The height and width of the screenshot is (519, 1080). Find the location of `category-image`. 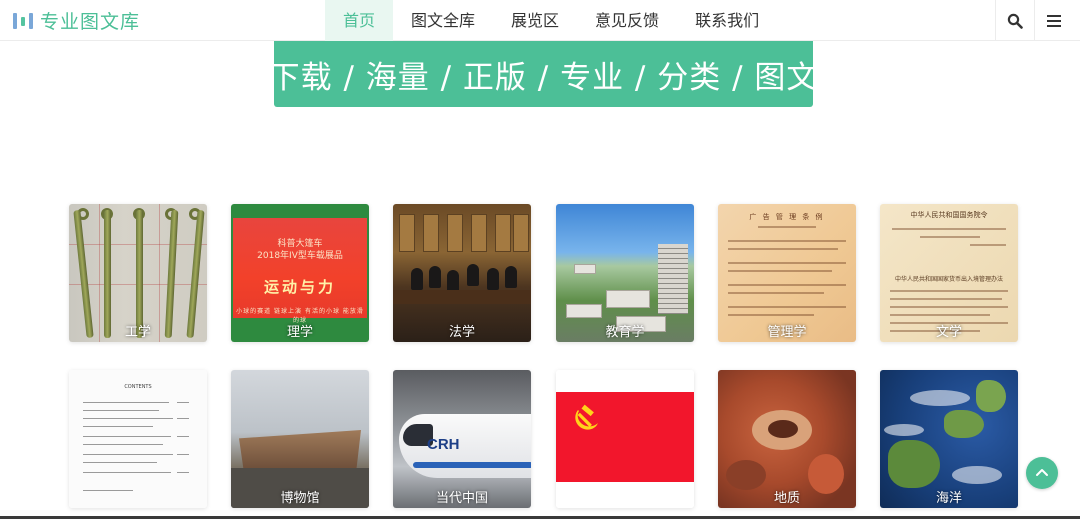

category-image is located at coordinates (625, 439).